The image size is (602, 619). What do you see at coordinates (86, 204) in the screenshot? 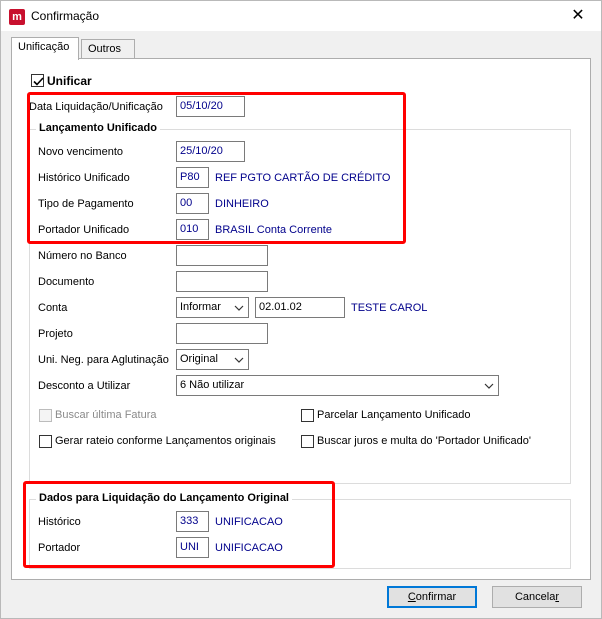
I see `tipo-pagamento-label: Tipo de Pagamento` at bounding box center [86, 204].